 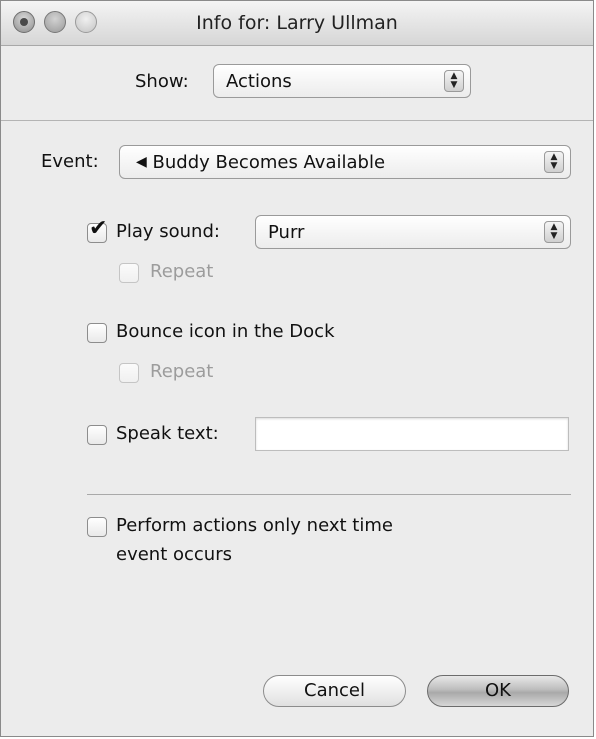 I want to click on show-label: Show:, so click(x=162, y=81).